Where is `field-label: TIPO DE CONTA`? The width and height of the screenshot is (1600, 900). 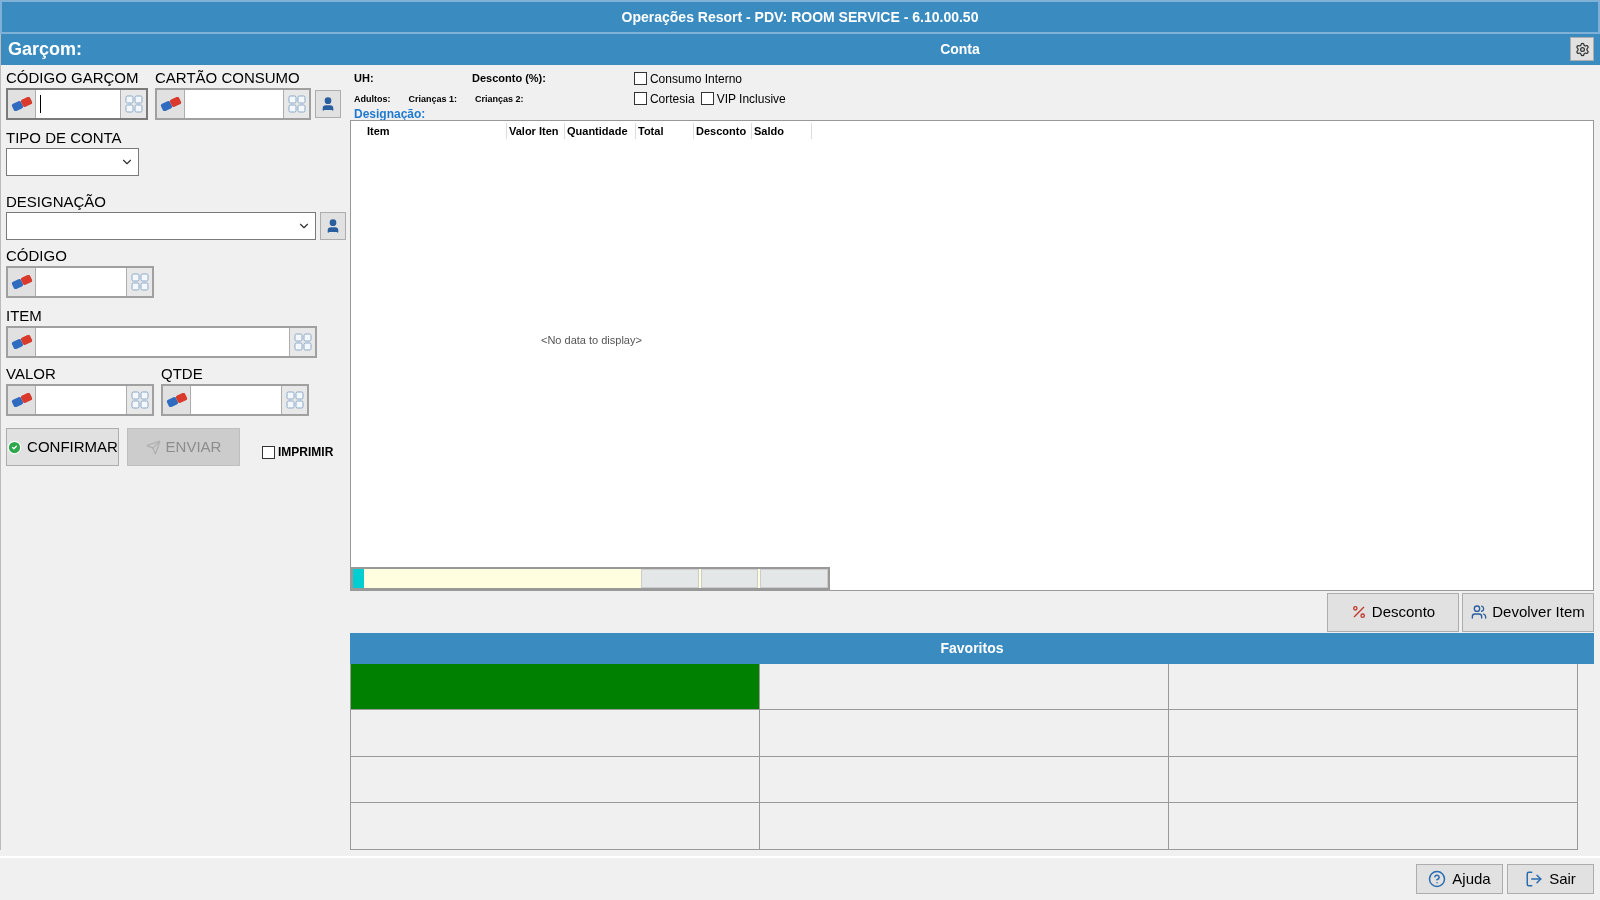 field-label: TIPO DE CONTA is located at coordinates (64, 138).